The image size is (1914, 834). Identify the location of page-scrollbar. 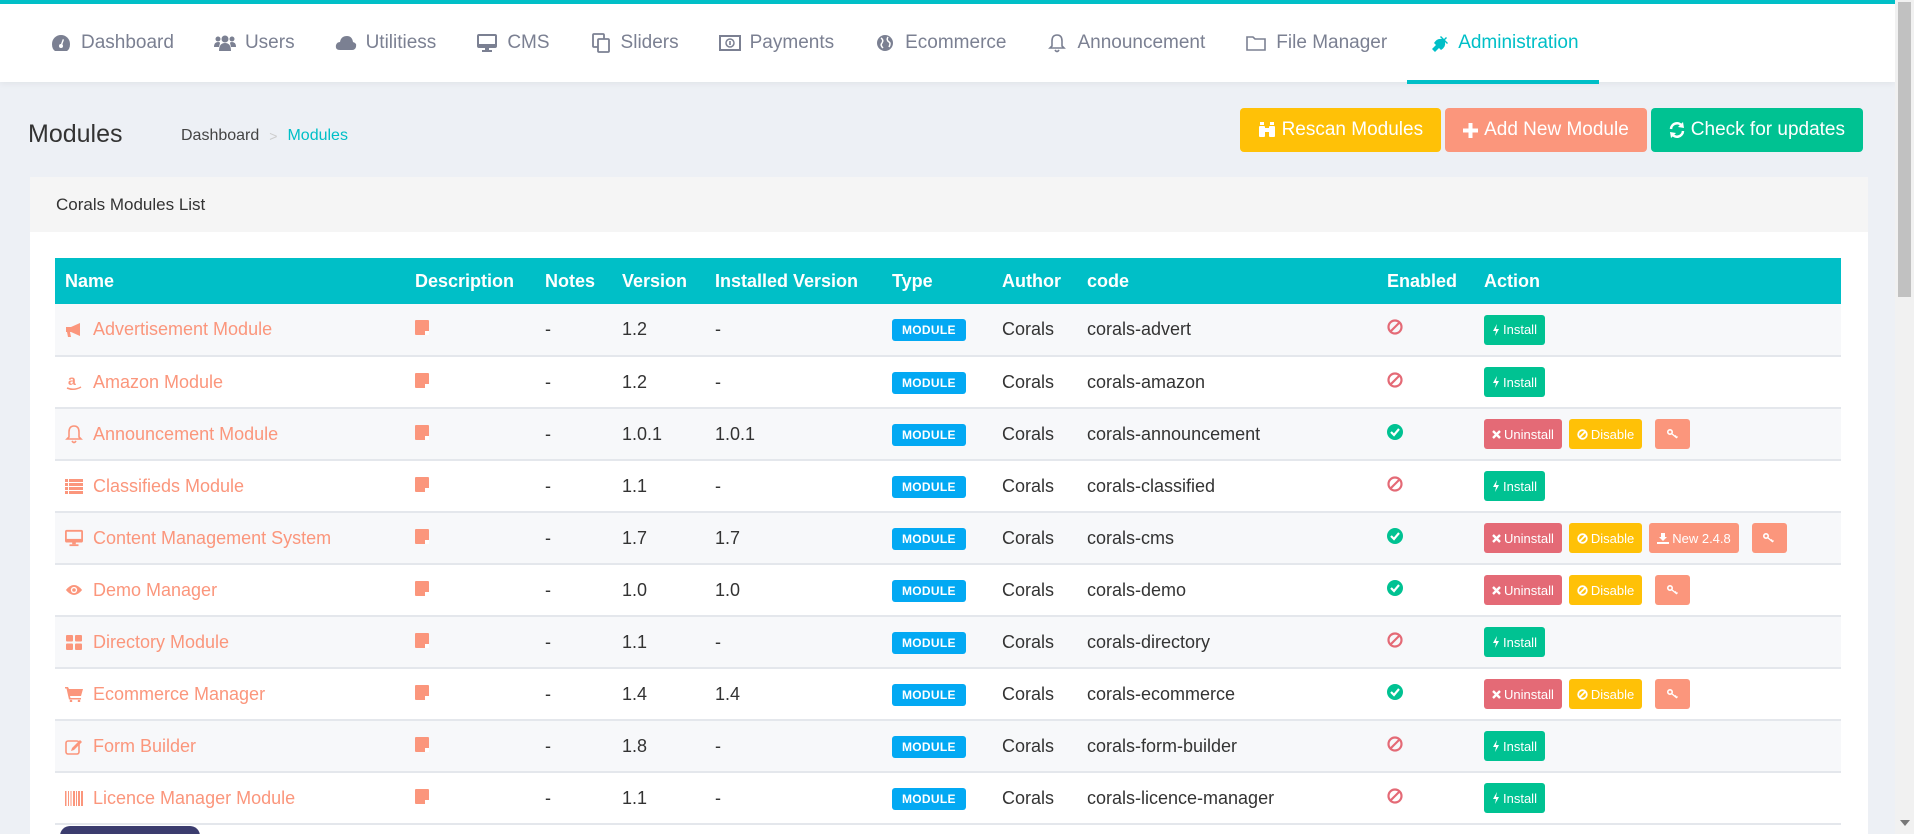
(1904, 417).